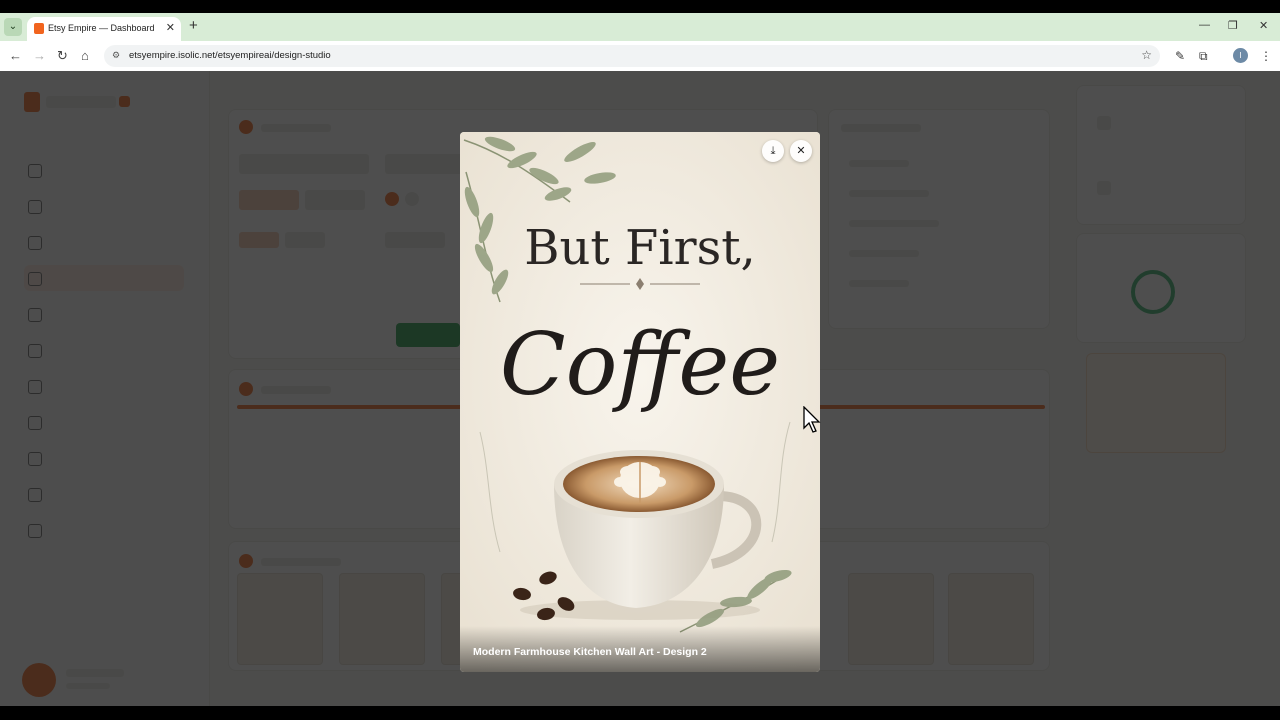  What do you see at coordinates (39, 28) in the screenshot?
I see `etsy-favicon-icon` at bounding box center [39, 28].